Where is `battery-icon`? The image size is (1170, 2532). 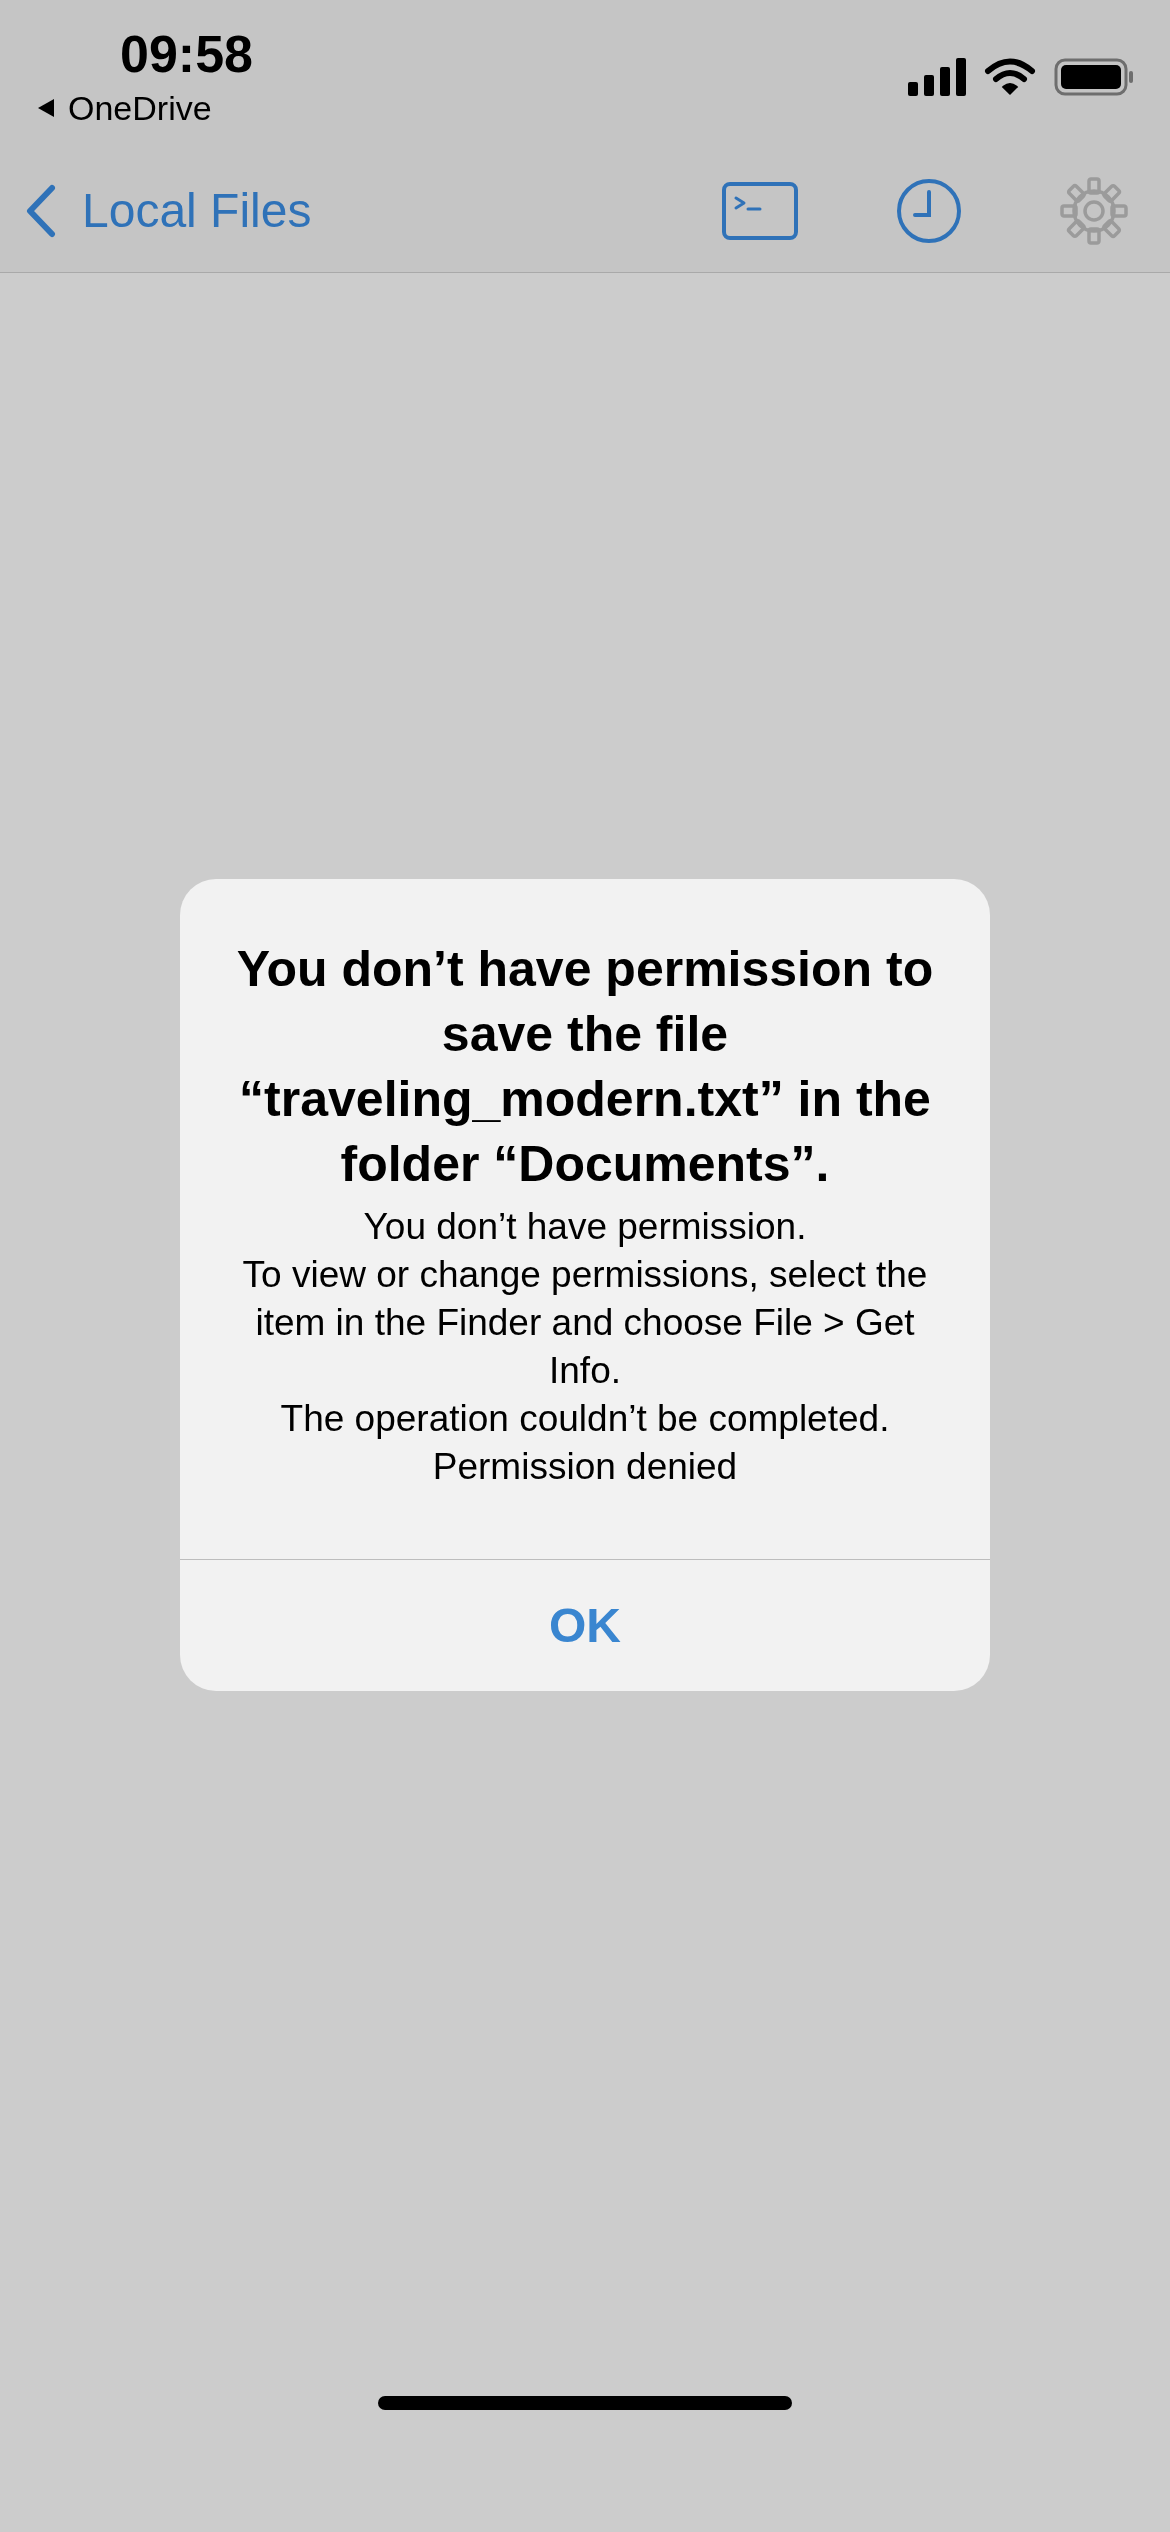 battery-icon is located at coordinates (1094, 77).